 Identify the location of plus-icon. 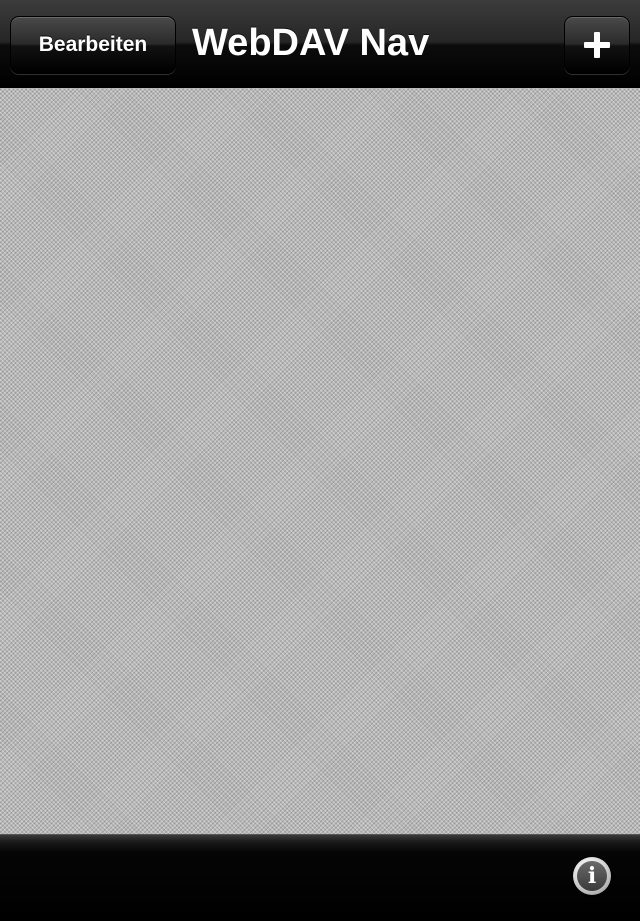
(597, 45).